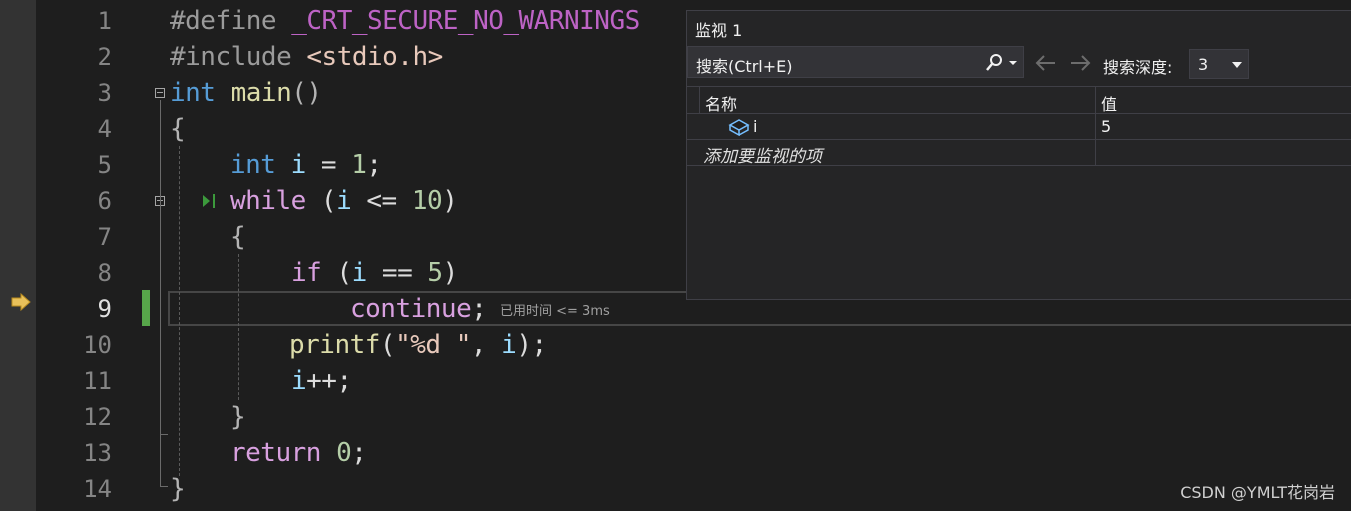  I want to click on operator: =, so click(328, 165).